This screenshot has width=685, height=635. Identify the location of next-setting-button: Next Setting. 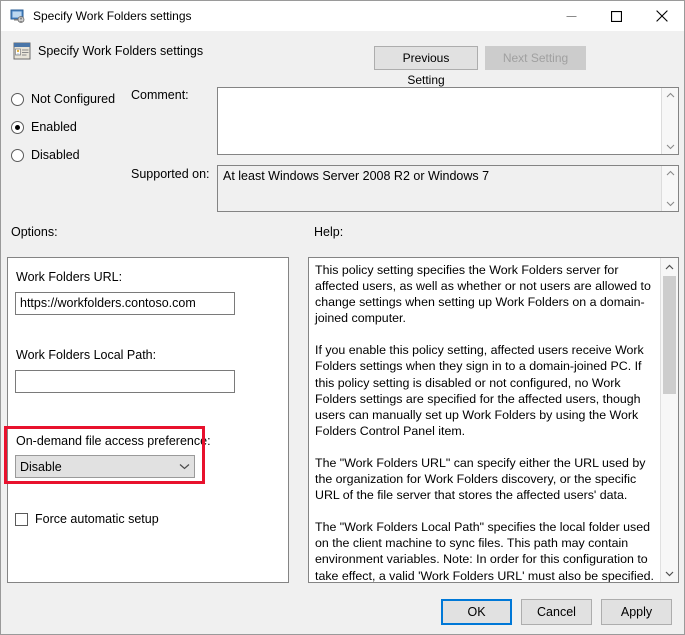
(535, 58).